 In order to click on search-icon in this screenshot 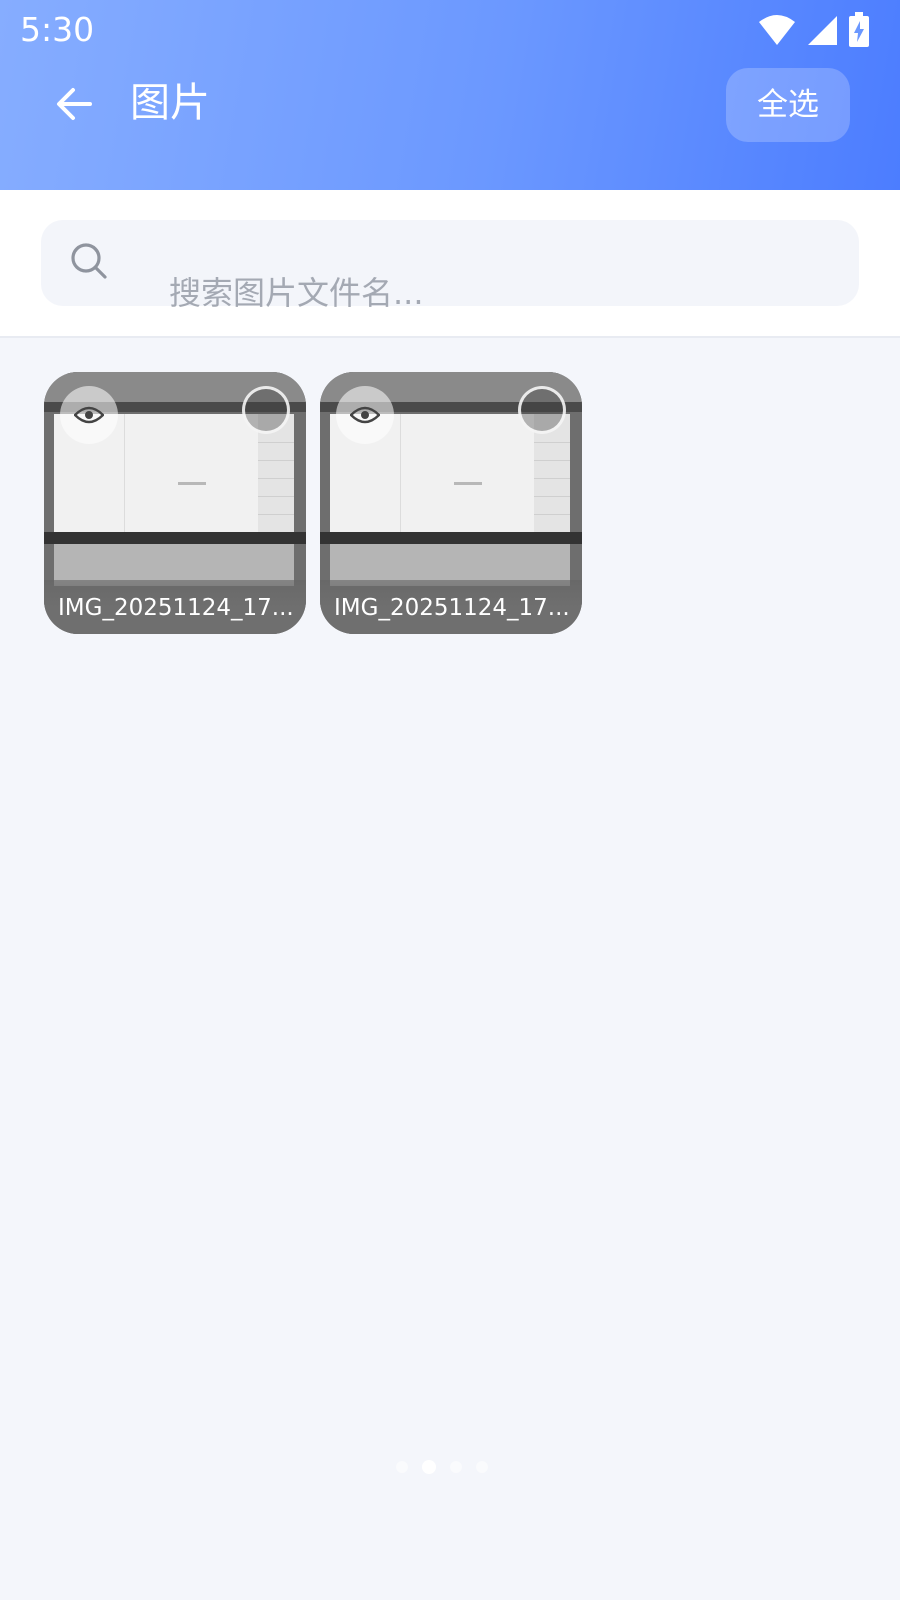, I will do `click(89, 261)`.